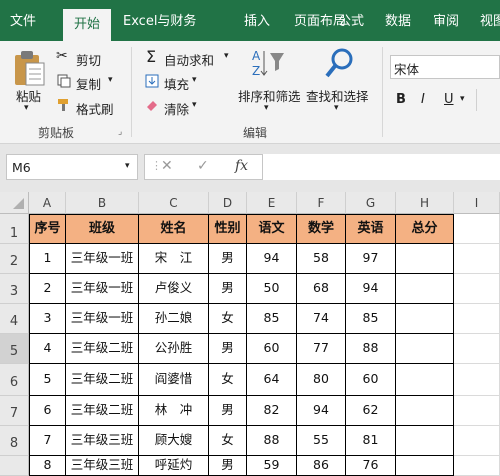 This screenshot has width=500, height=476. Describe the element at coordinates (174, 411) in the screenshot. I see `cell-name: 林 冲` at that location.